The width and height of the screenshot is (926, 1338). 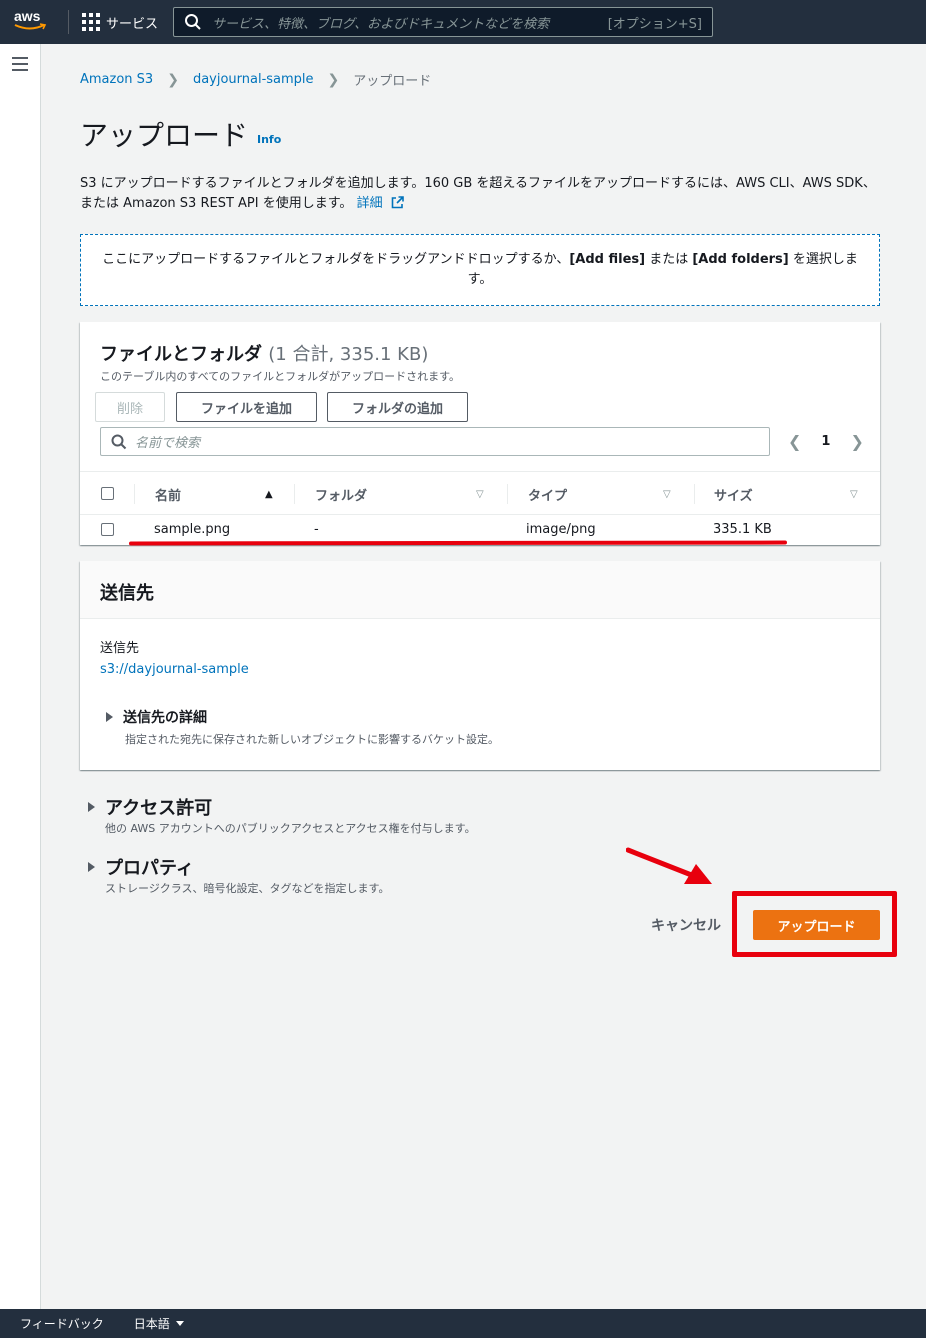 What do you see at coordinates (30, 26) in the screenshot?
I see `aws-smile-icon` at bounding box center [30, 26].